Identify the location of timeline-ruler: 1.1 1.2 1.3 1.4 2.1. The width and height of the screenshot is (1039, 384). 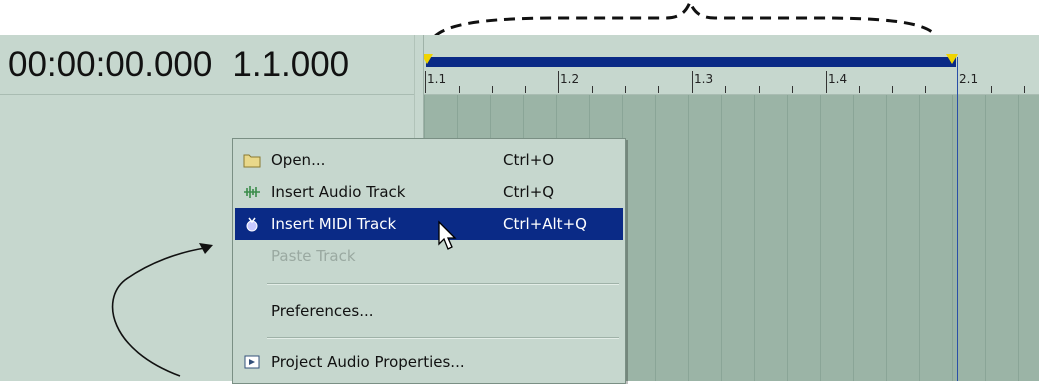
(731, 65).